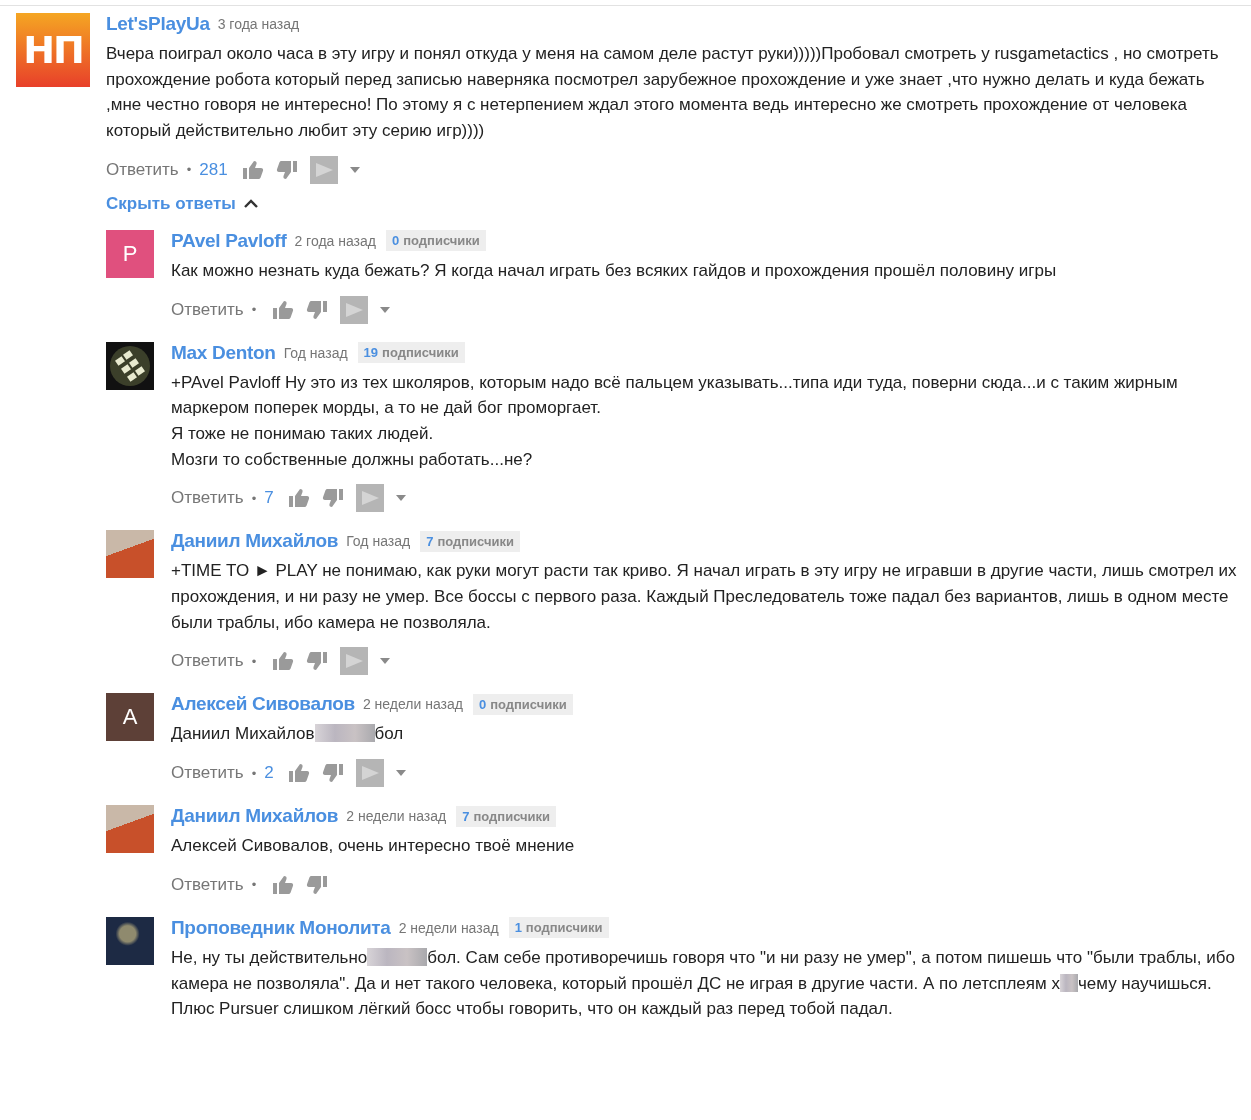 The width and height of the screenshot is (1251, 1120). I want to click on comment-time: 2 года назад, so click(335, 240).